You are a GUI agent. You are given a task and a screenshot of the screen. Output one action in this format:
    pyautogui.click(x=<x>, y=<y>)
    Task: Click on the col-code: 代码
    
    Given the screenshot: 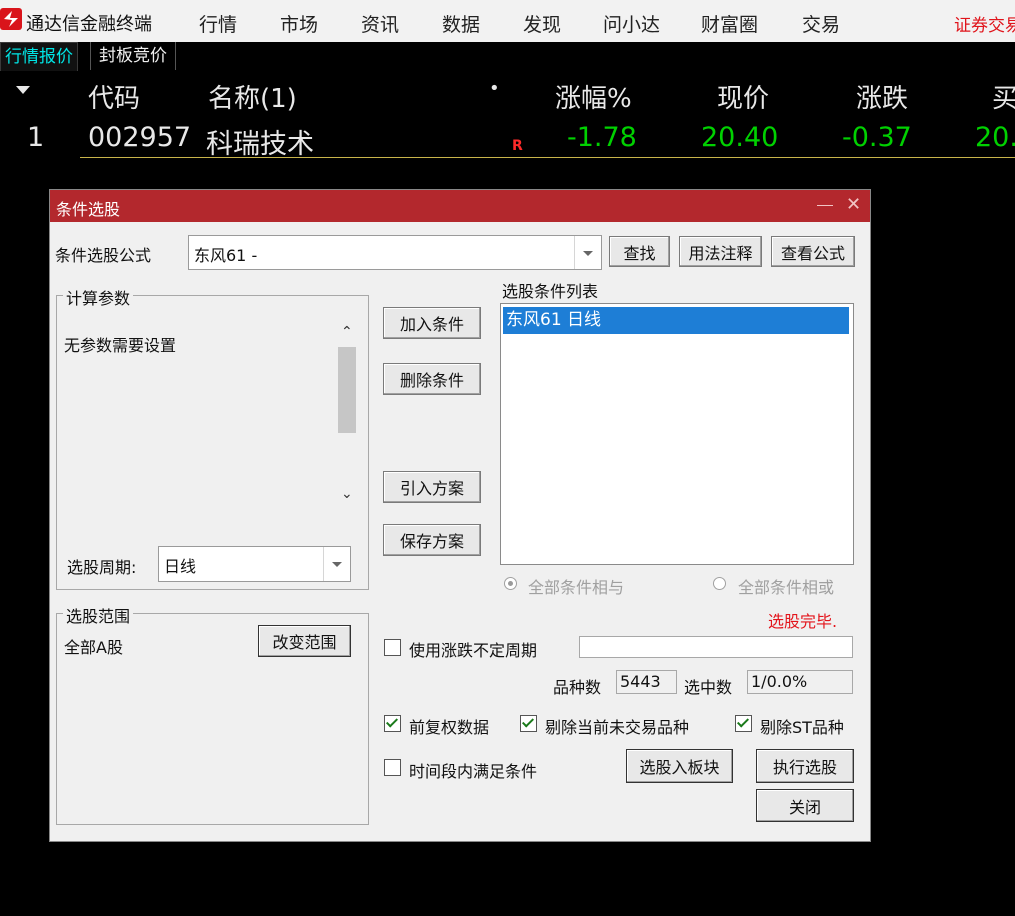 What is the action you would take?
    pyautogui.click(x=114, y=96)
    